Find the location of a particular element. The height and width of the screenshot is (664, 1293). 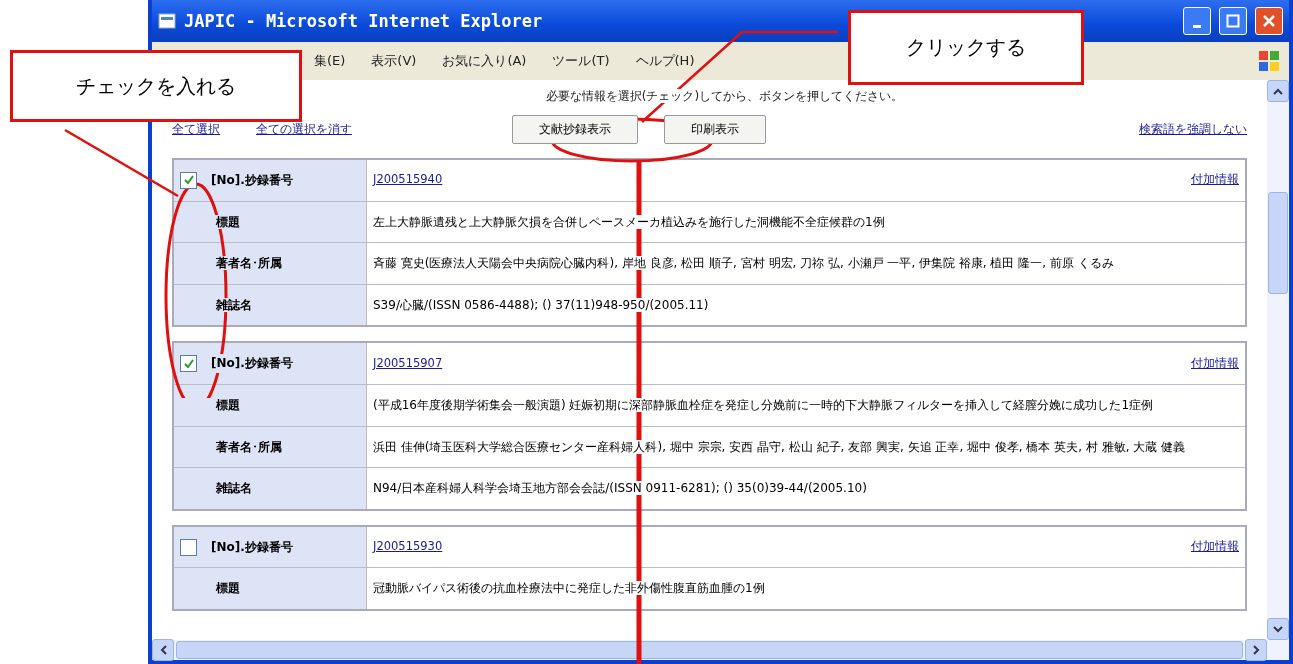

menu-item: 表示(V) is located at coordinates (394, 61).